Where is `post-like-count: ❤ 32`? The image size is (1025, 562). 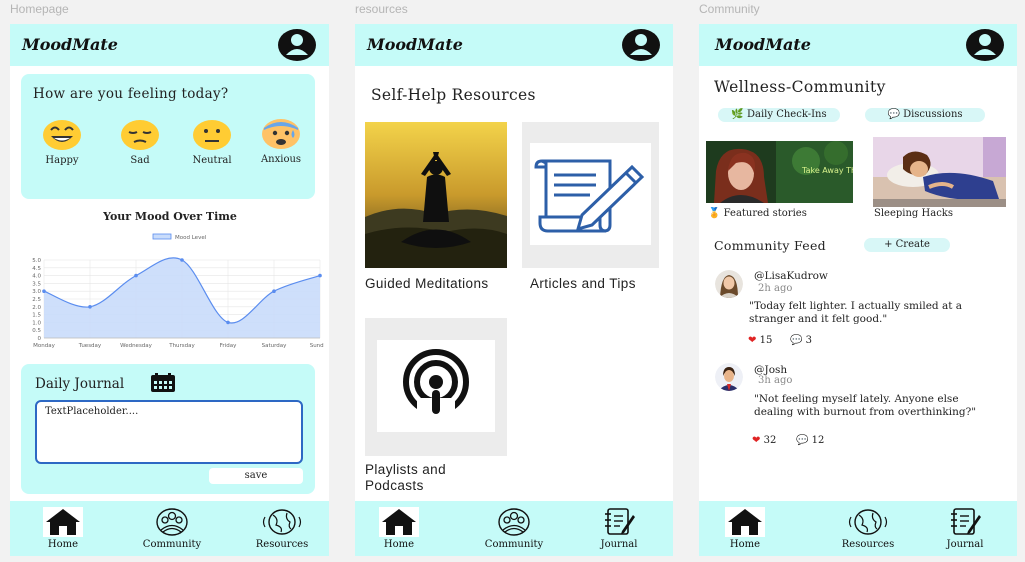
post-like-count: ❤ 32 is located at coordinates (764, 440).